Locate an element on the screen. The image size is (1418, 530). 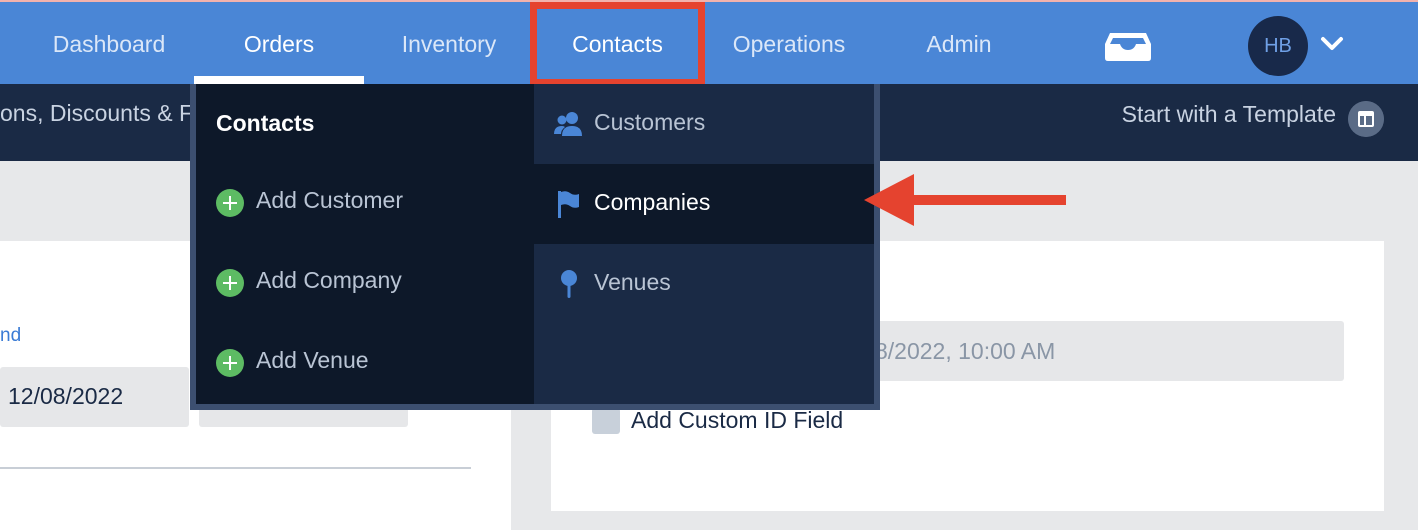
add-company-label: Add Company is located at coordinates (329, 280).